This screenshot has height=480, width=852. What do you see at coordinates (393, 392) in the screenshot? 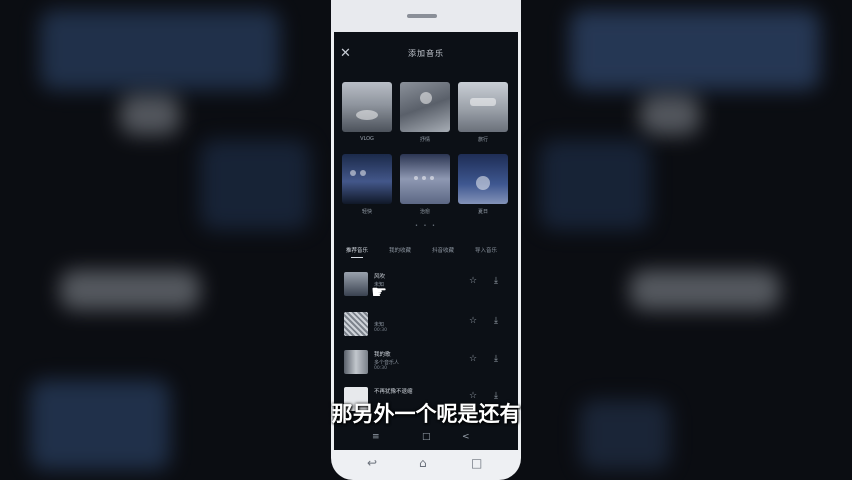
I see `song-title: 不再犹豫不退缩` at bounding box center [393, 392].